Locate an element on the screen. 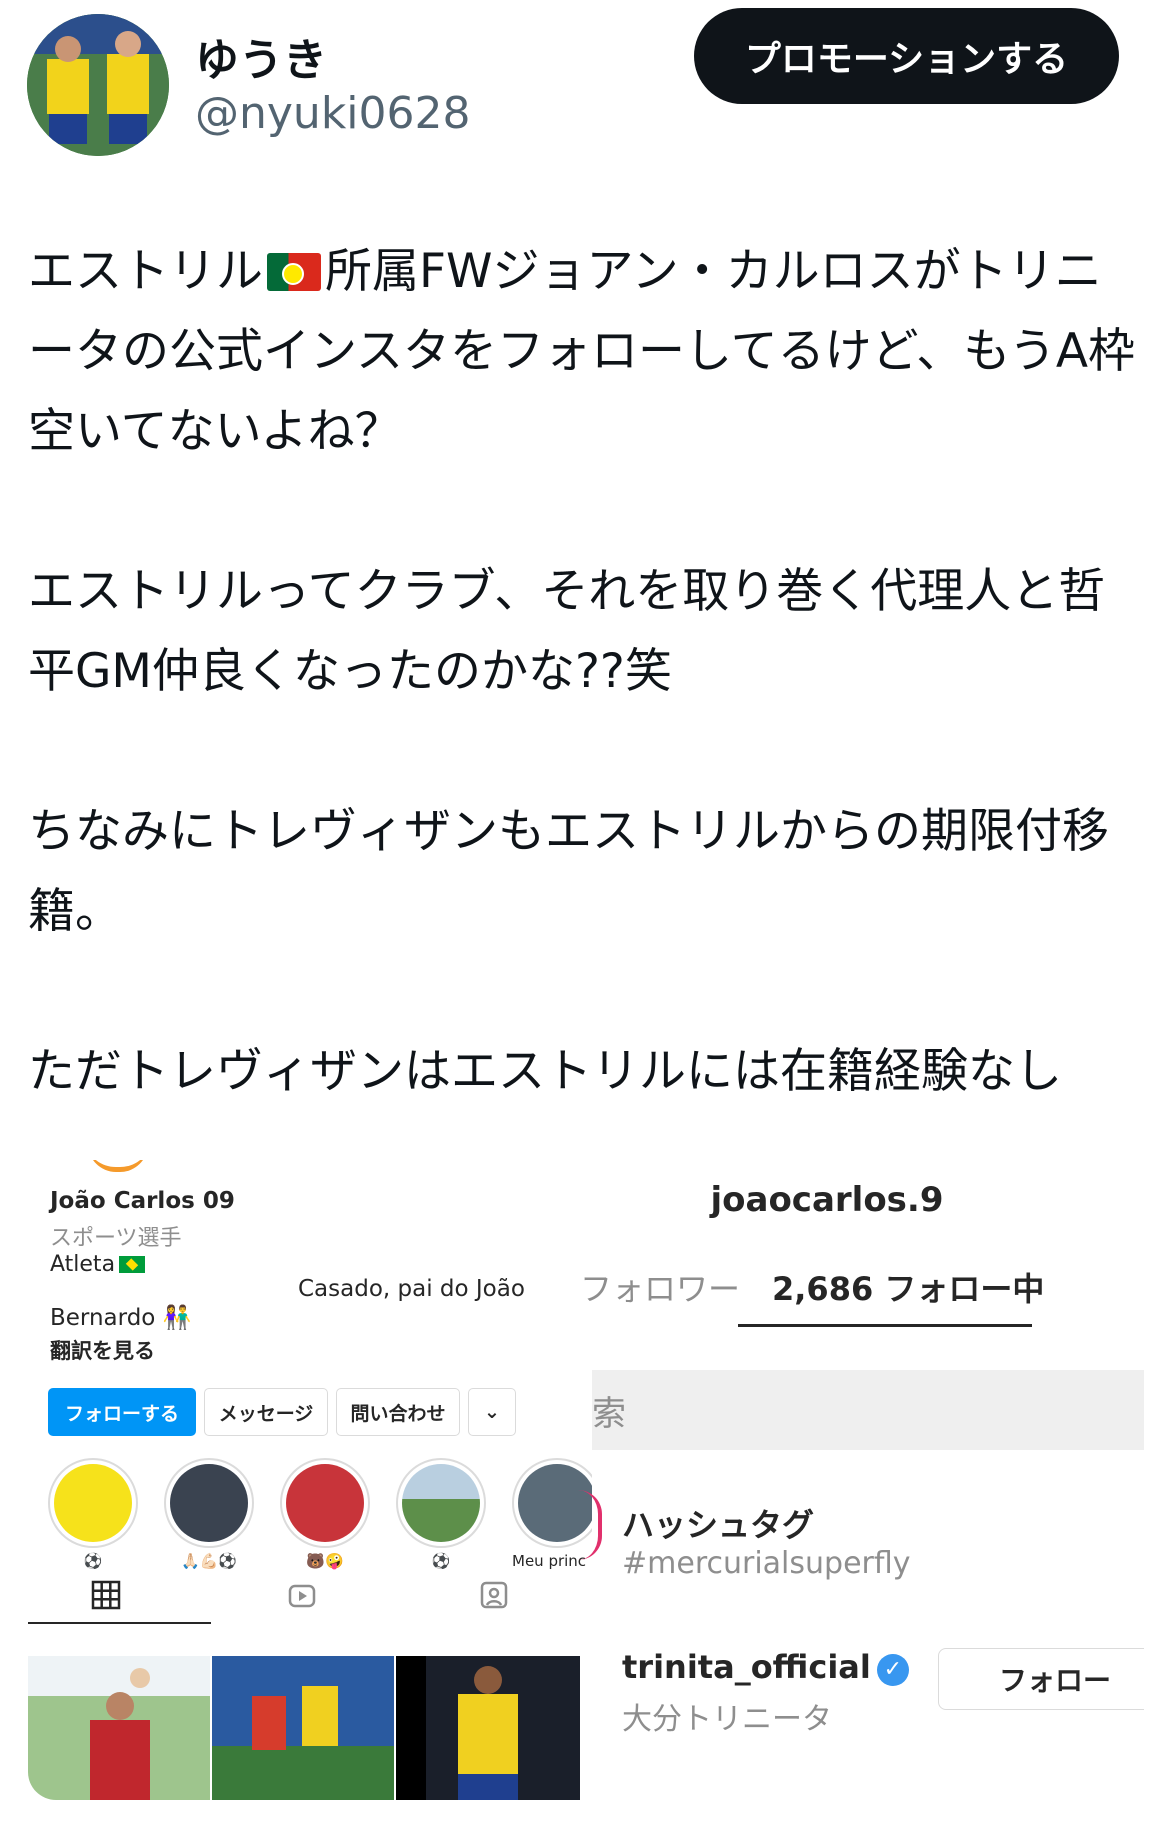 This screenshot has height=1833, width=1170. verified-badge-icon: ✓ is located at coordinates (892, 1670).